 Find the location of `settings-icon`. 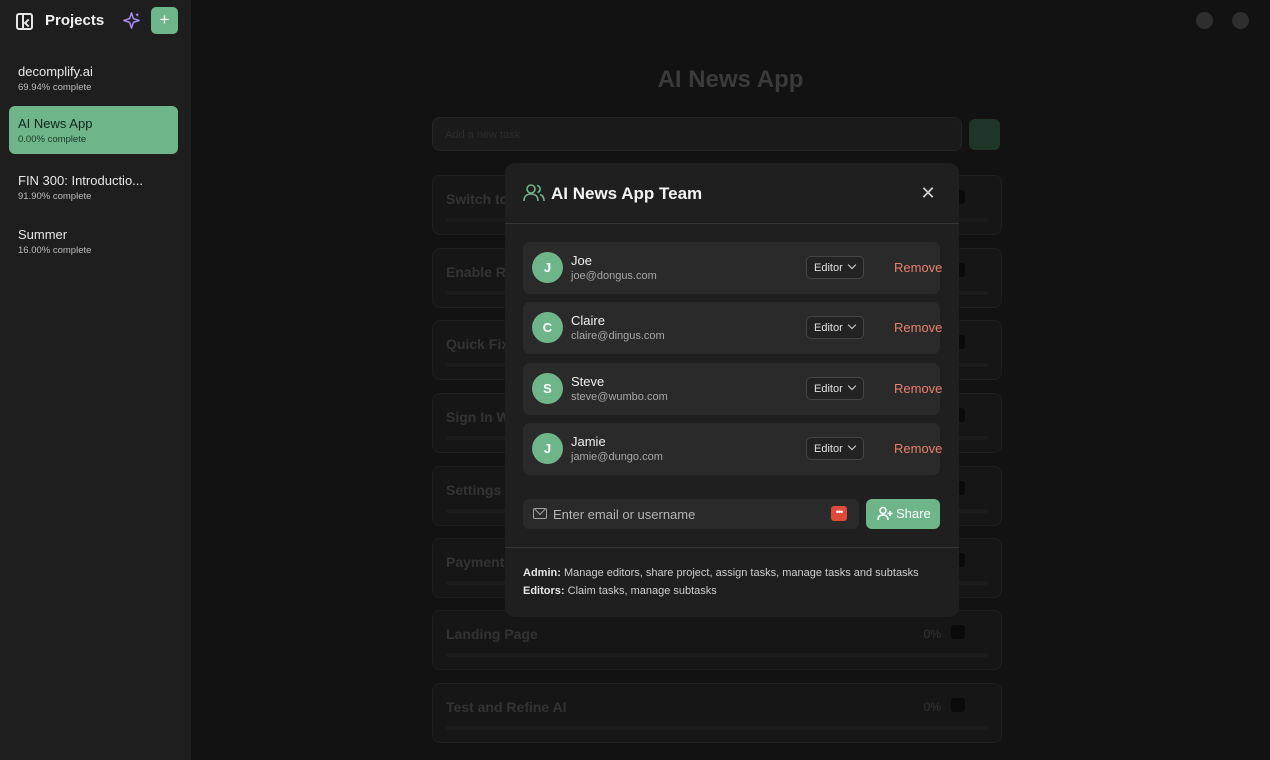

settings-icon is located at coordinates (1240, 20).